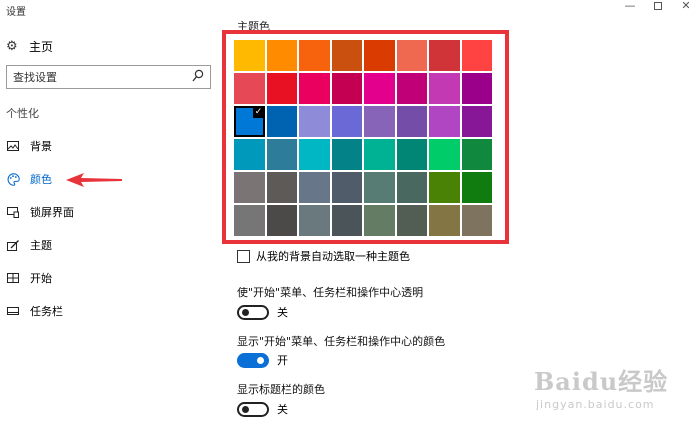 The width and height of the screenshot is (700, 430). I want to click on show-color-start-setting: 开, so click(262, 360).